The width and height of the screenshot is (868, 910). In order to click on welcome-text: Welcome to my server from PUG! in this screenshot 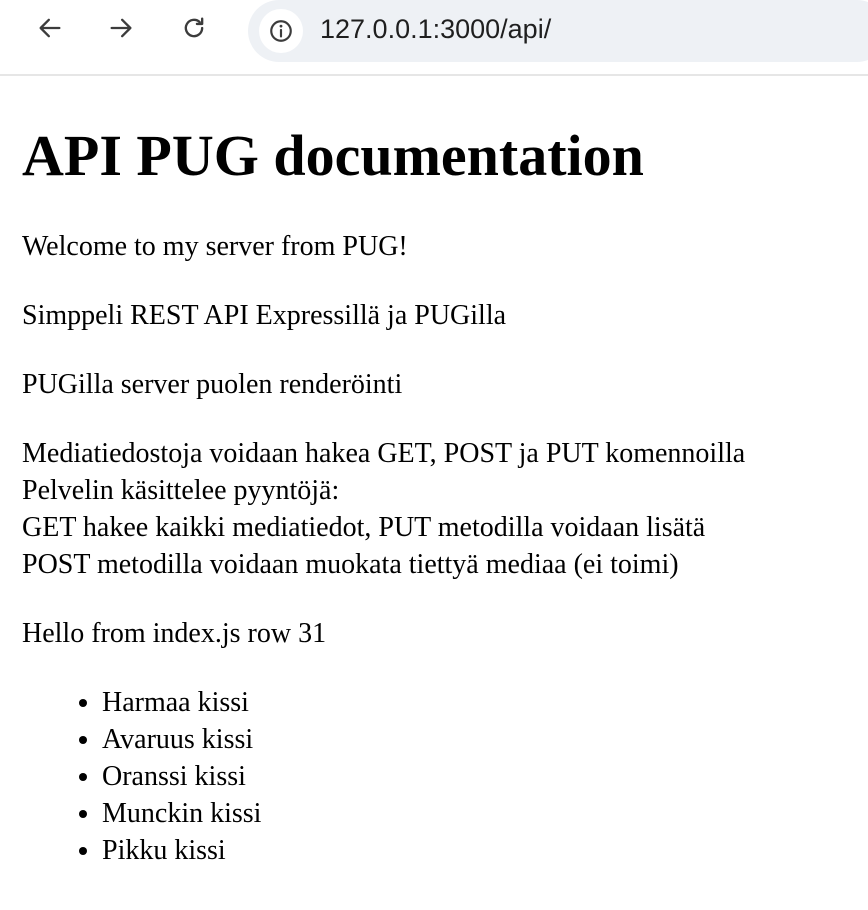, I will do `click(215, 246)`.